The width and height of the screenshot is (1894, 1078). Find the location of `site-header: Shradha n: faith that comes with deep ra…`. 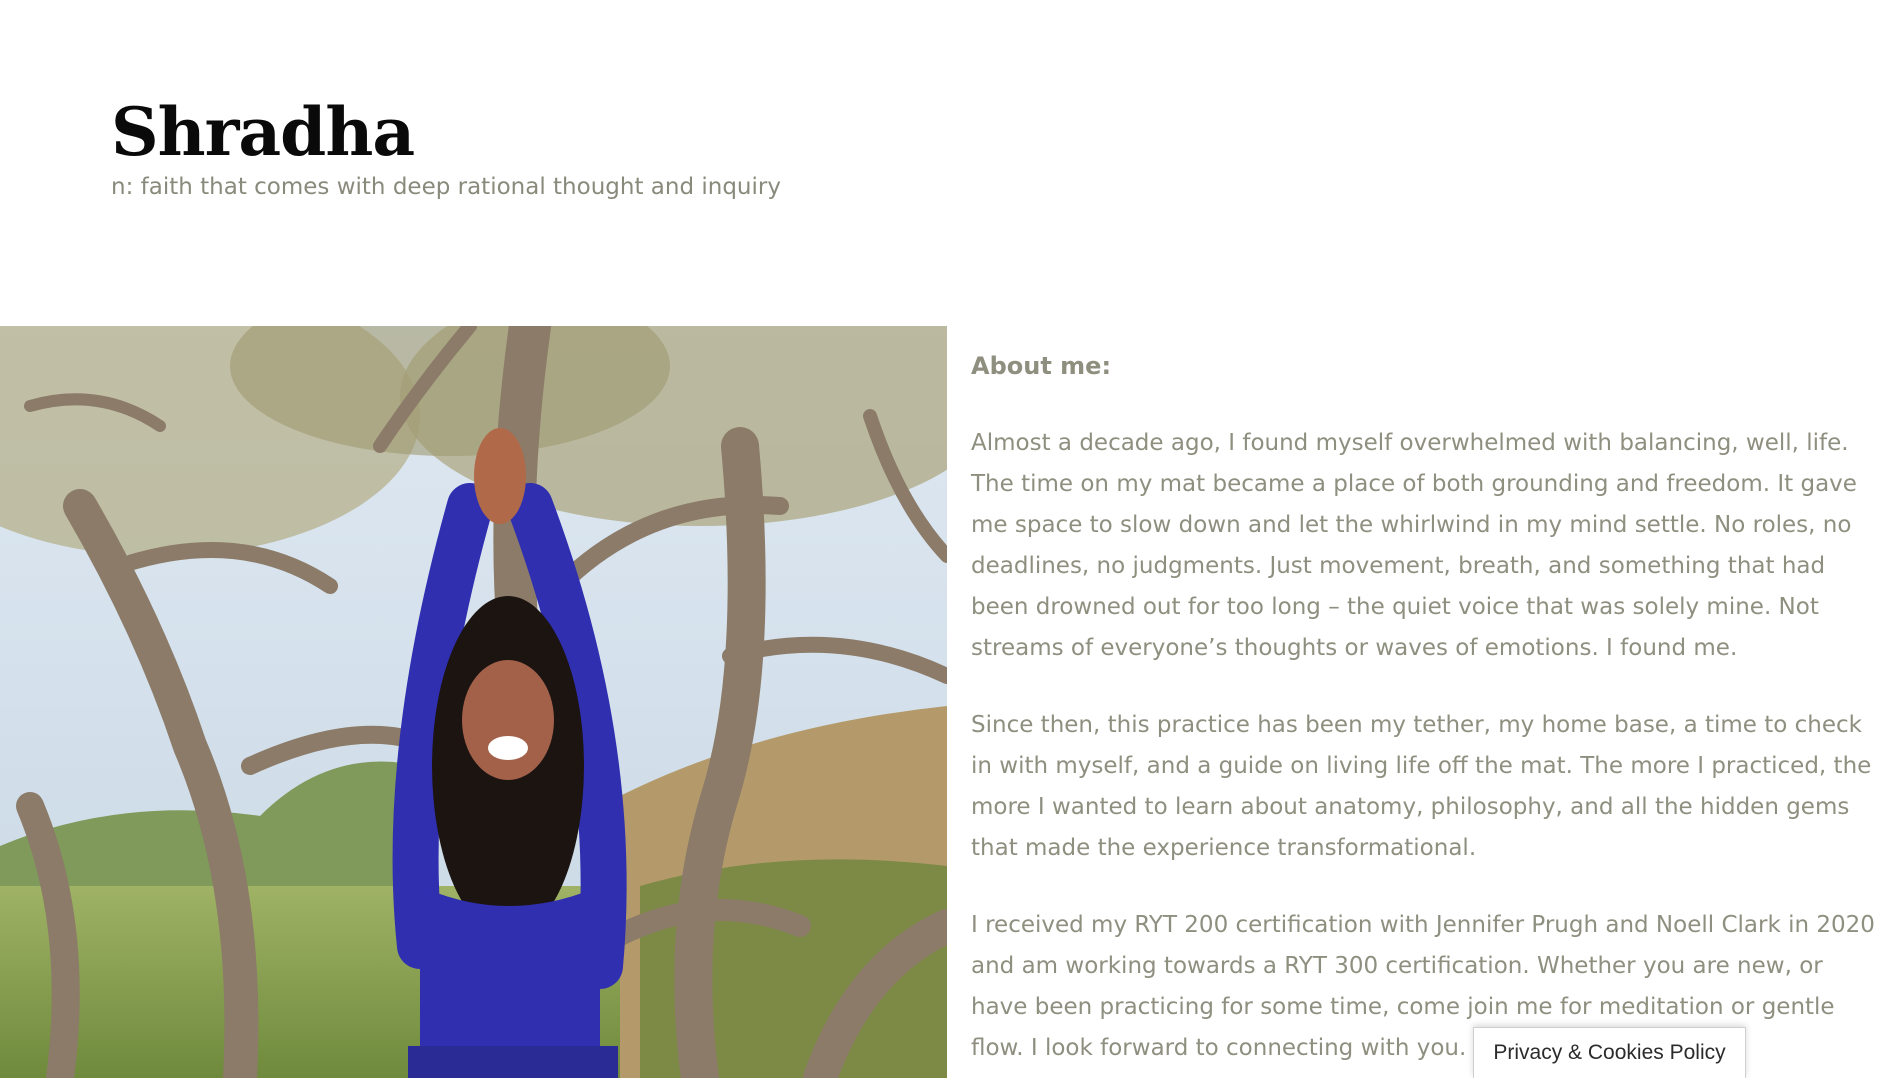

site-header: Shradha n: faith that comes with deep ra… is located at coordinates (446, 146).